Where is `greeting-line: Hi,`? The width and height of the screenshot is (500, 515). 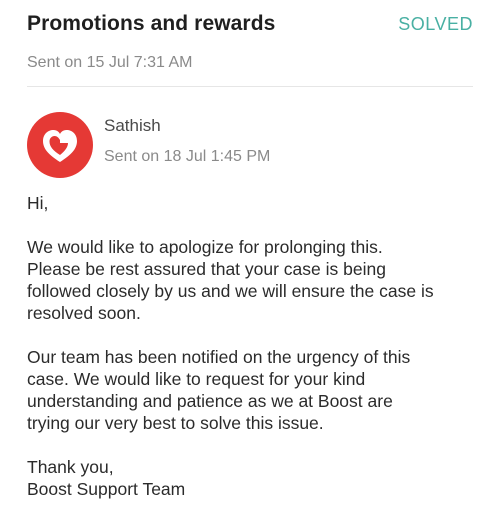
greeting-line: Hi, is located at coordinates (38, 203).